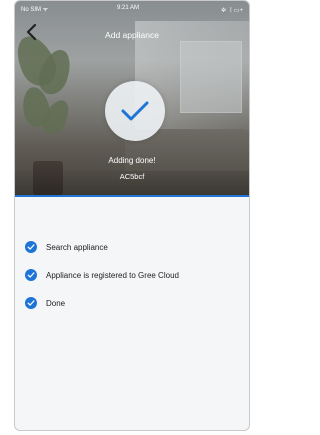  I want to click on step-item: Done, so click(135, 303).